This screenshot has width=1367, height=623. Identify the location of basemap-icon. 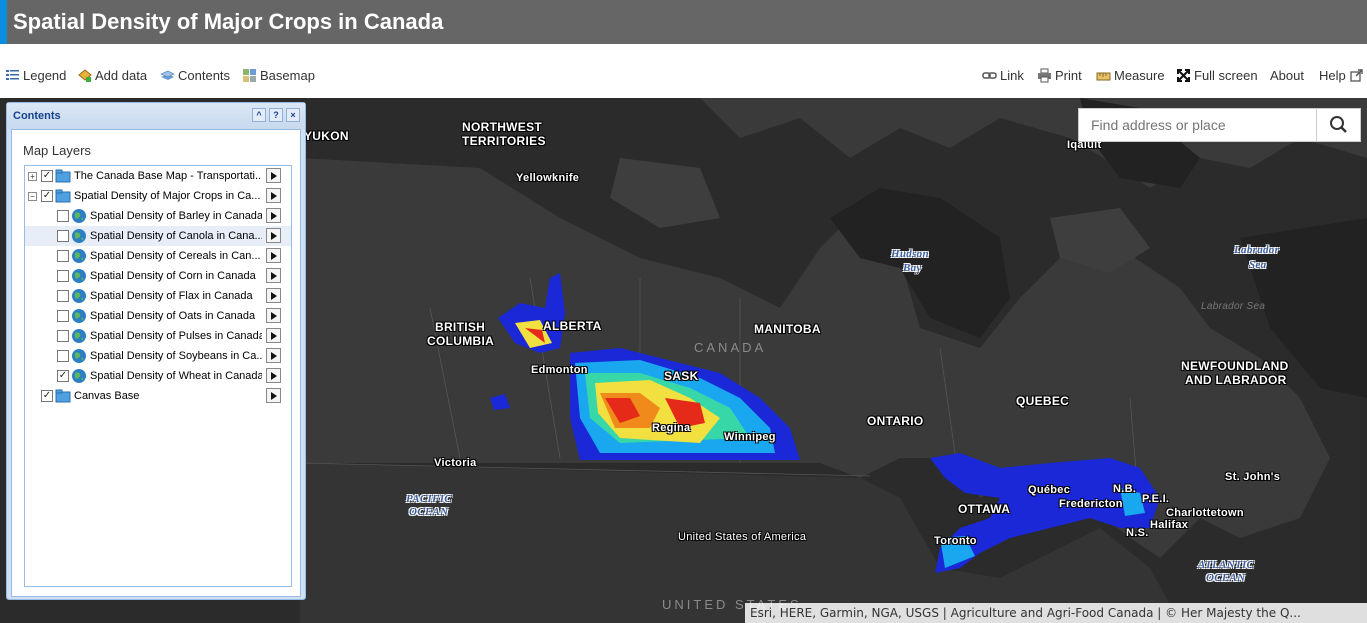
(249, 75).